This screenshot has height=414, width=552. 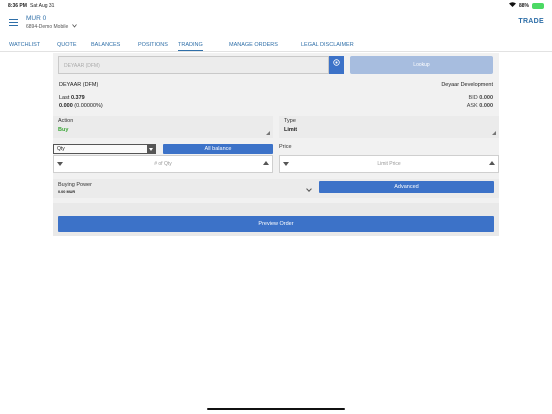 What do you see at coordinates (285, 147) in the screenshot?
I see `price-label: Price` at bounding box center [285, 147].